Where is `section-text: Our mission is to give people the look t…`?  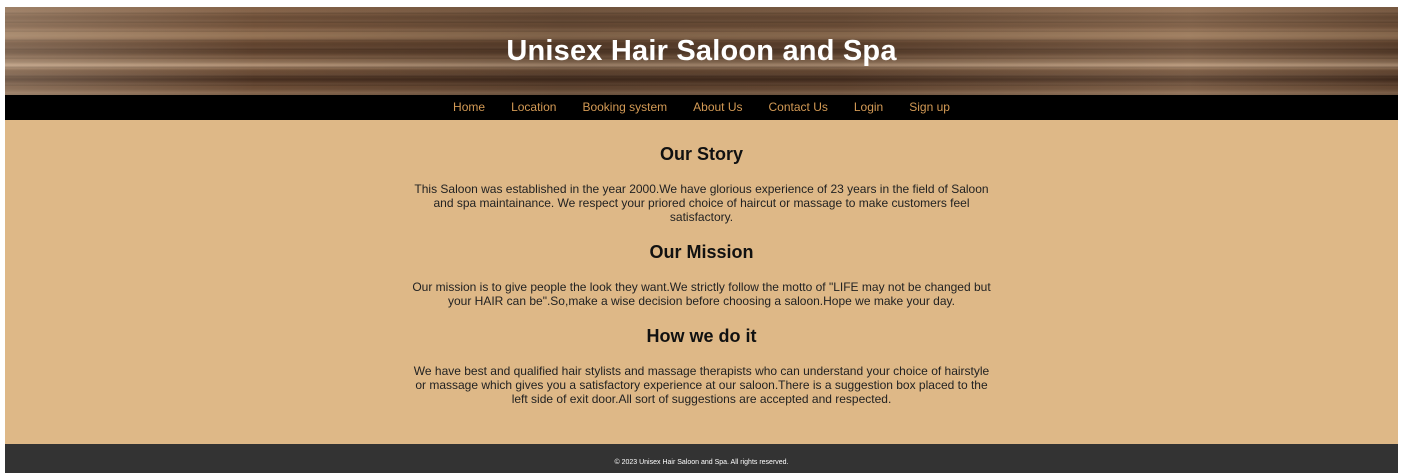 section-text: Our mission is to give people the look t… is located at coordinates (701, 294).